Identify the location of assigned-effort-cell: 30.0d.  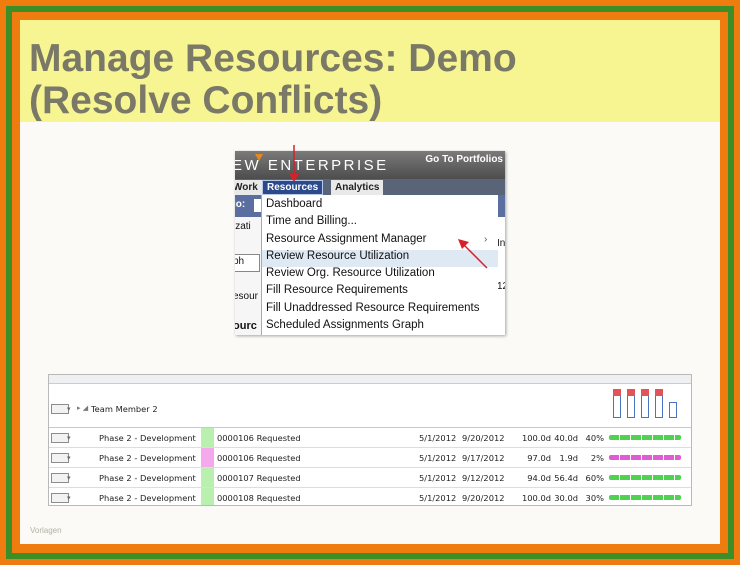
(566, 498).